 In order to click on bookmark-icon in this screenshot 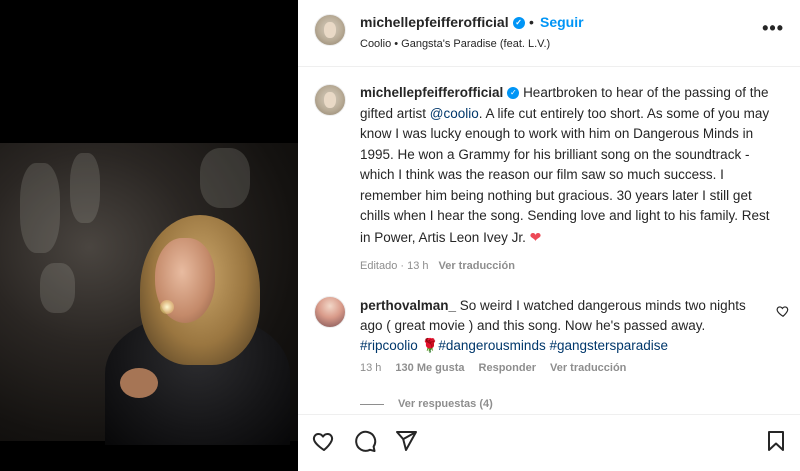, I will do `click(776, 441)`.